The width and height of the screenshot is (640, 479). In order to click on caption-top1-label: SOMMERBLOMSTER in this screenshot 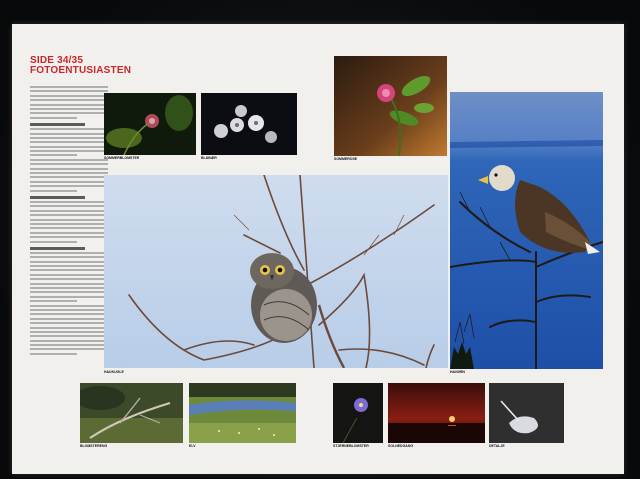, I will do `click(122, 158)`.